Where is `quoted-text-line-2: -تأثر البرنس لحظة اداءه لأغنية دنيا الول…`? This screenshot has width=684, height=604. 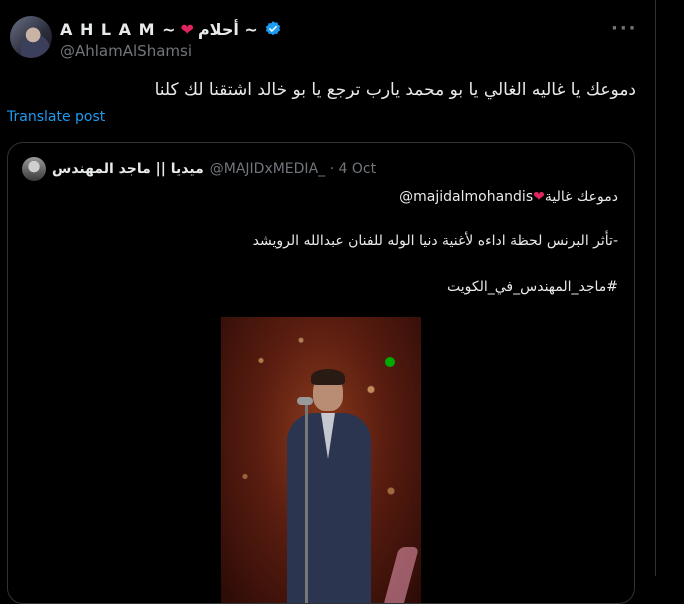 quoted-text-line-2: -تأثر البرنس لحظة اداءه لأغنية دنيا الول… is located at coordinates (435, 241).